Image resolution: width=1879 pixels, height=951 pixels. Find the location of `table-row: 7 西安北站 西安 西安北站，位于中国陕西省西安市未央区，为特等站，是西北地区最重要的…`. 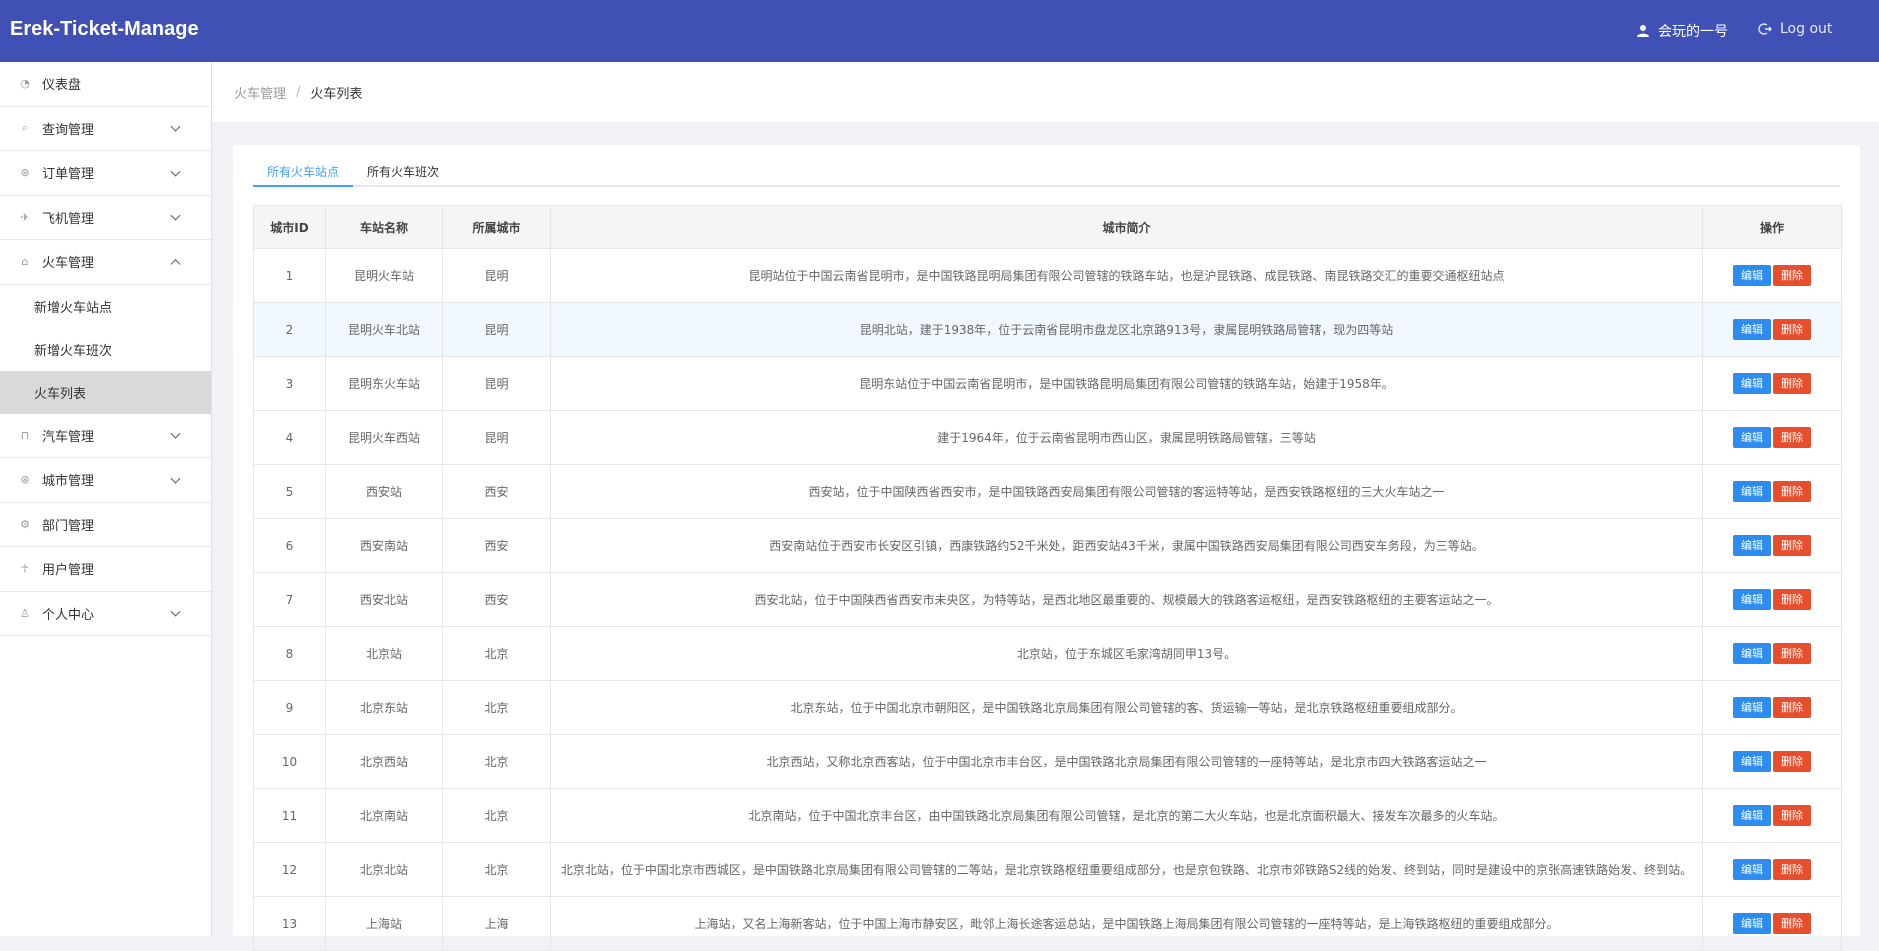

table-row: 7 西安北站 西安 西安北站，位于中国陕西省西安市未央区，为特等站，是西北地区最重要的… is located at coordinates (1047, 599).